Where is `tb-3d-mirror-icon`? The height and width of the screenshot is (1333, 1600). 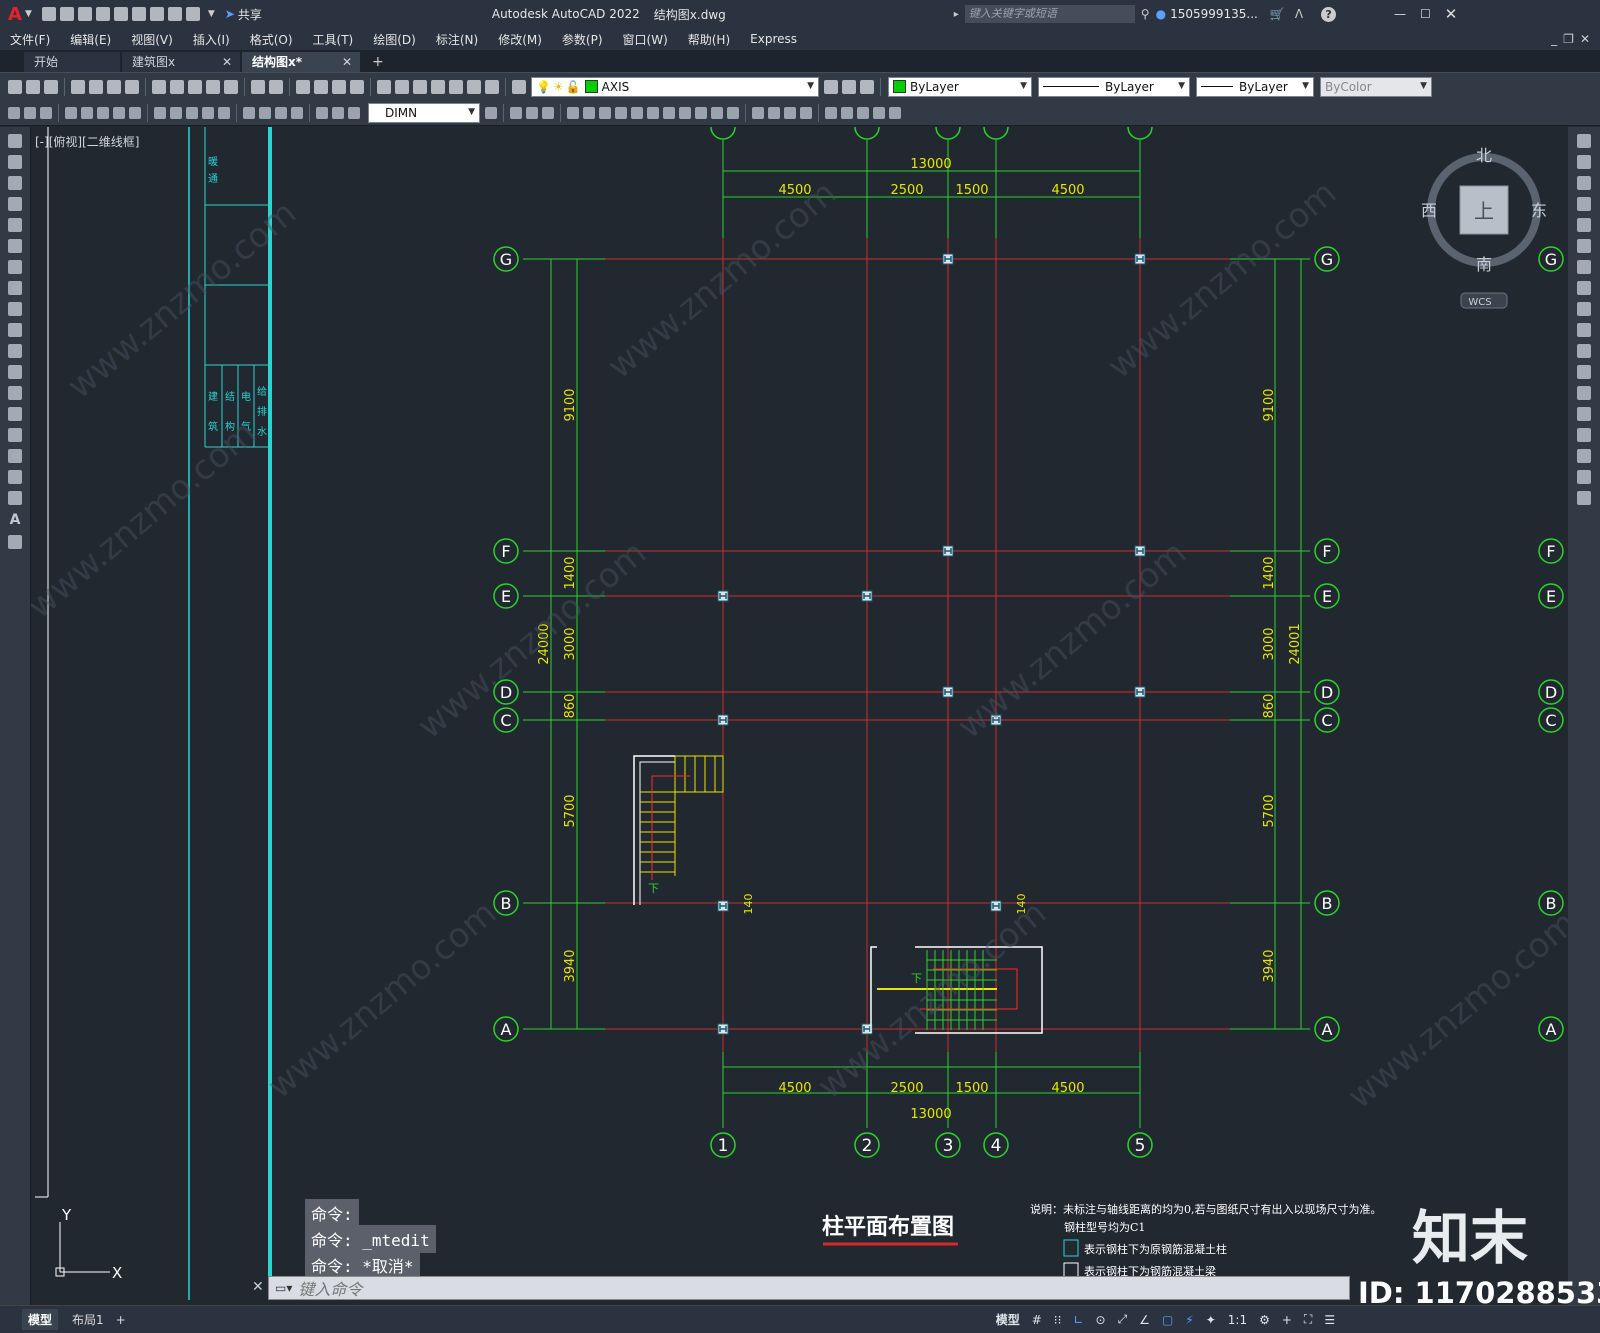
tb-3d-mirror-icon is located at coordinates (637, 112).